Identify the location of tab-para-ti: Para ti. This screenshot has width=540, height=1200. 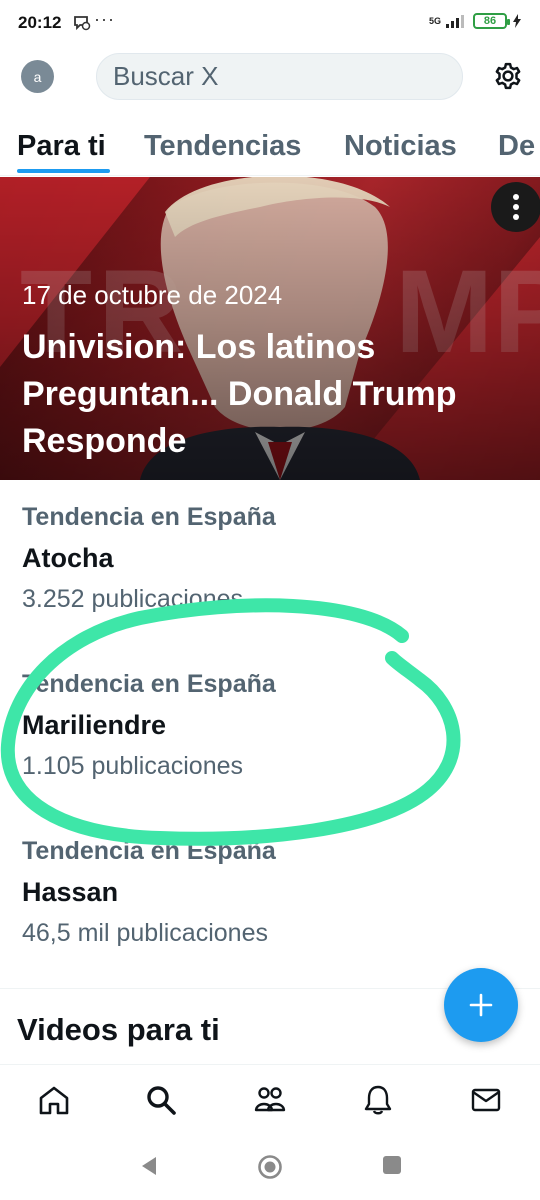
(61, 146).